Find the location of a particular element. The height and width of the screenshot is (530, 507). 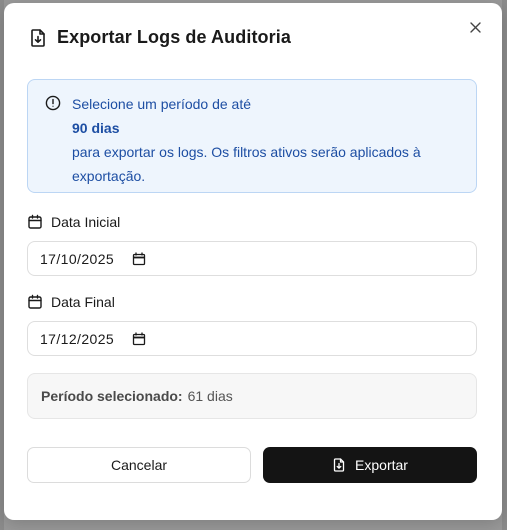

cancel-button-label: Cancelar is located at coordinates (139, 465).